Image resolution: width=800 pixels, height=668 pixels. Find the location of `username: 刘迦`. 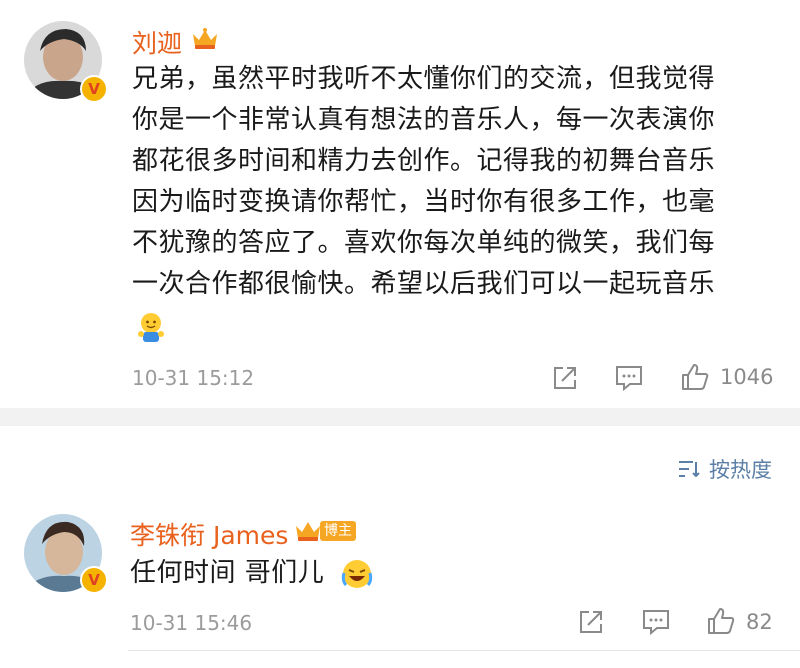

username: 刘迦 is located at coordinates (157, 42).